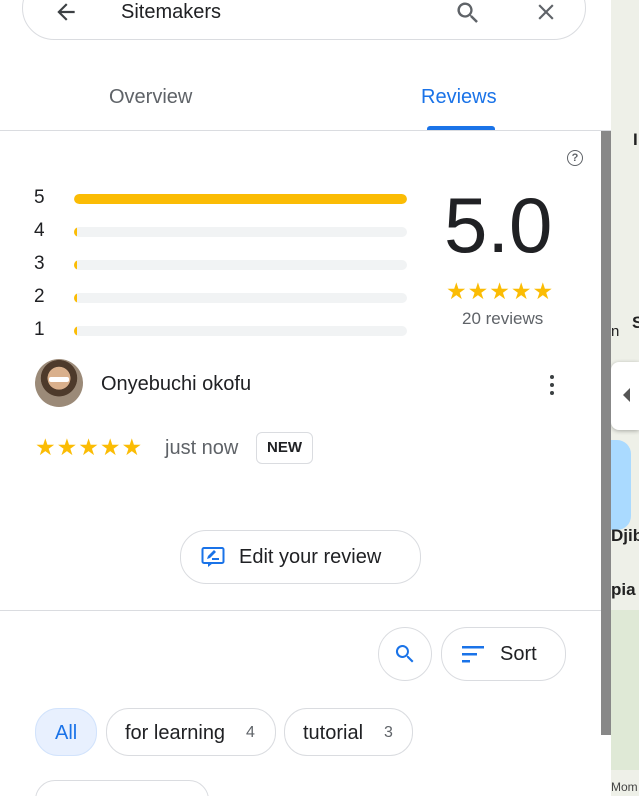 The width and height of the screenshot is (639, 796). What do you see at coordinates (305, 96) in the screenshot?
I see `tab-bar: Overview Reviews` at bounding box center [305, 96].